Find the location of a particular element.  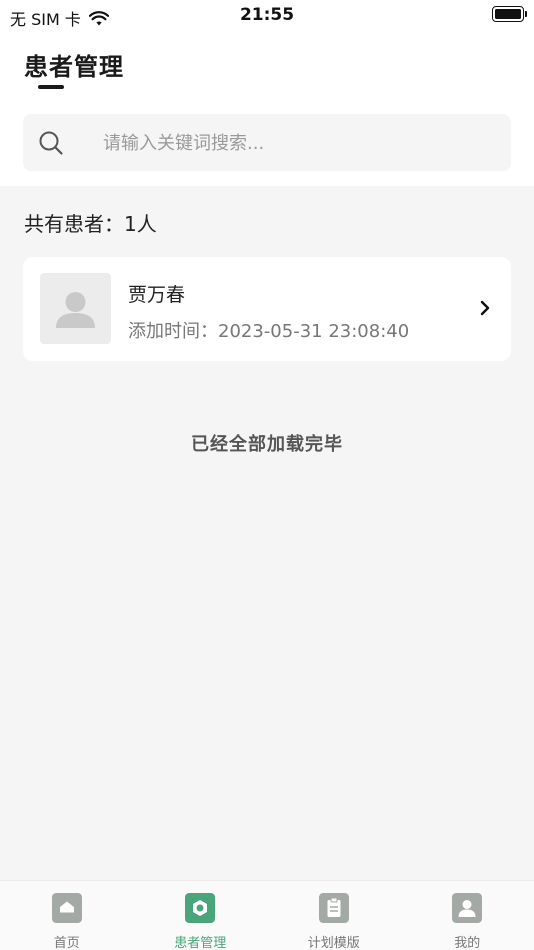

tab-patient-management: 患者管理 is located at coordinates (201, 915).